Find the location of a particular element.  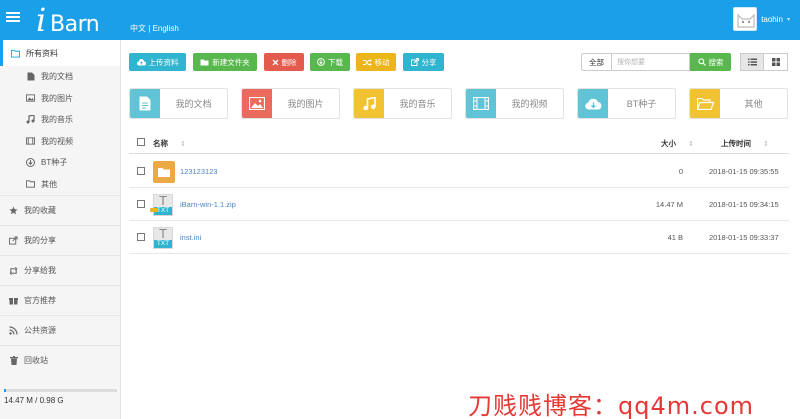

search-input is located at coordinates (651, 62).